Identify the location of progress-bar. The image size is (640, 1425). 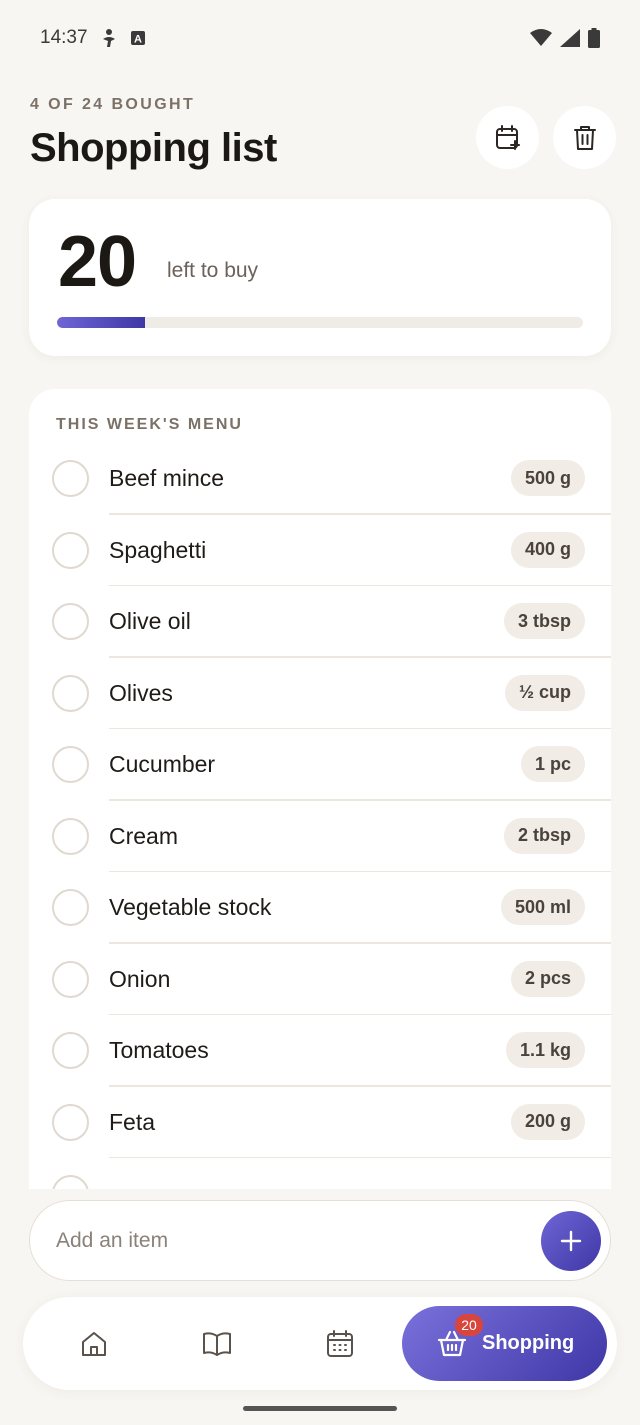
(320, 322).